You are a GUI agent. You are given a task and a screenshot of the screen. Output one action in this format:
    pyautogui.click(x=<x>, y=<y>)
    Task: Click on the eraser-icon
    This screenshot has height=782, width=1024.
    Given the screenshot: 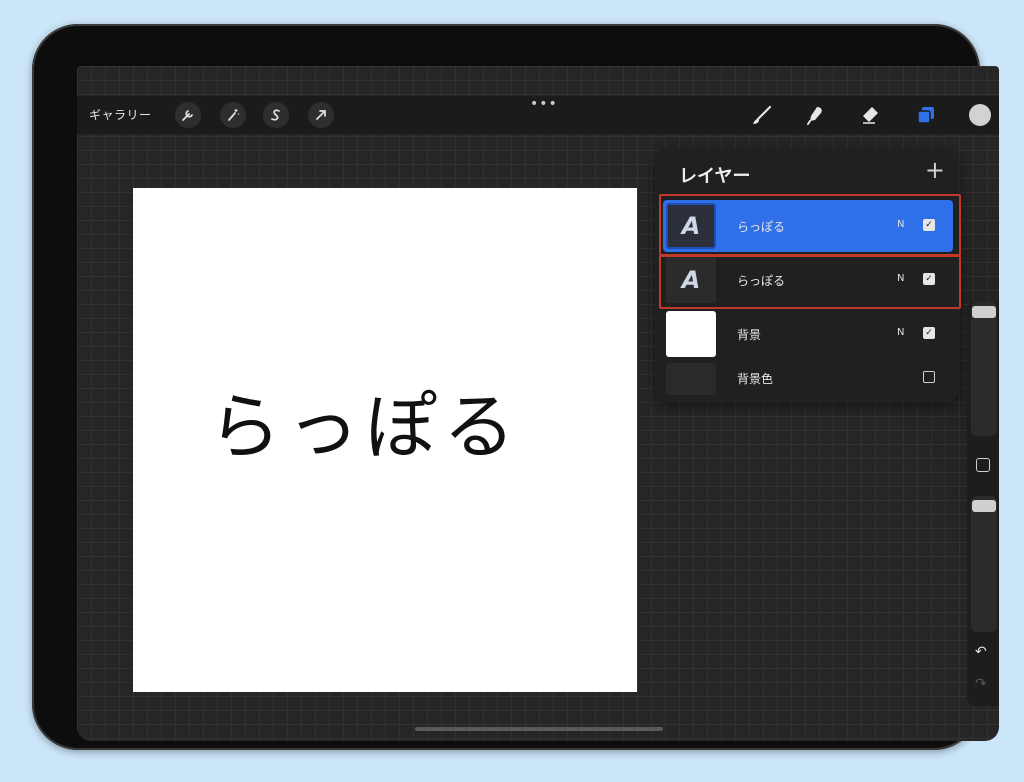 What is the action you would take?
    pyautogui.click(x=870, y=115)
    